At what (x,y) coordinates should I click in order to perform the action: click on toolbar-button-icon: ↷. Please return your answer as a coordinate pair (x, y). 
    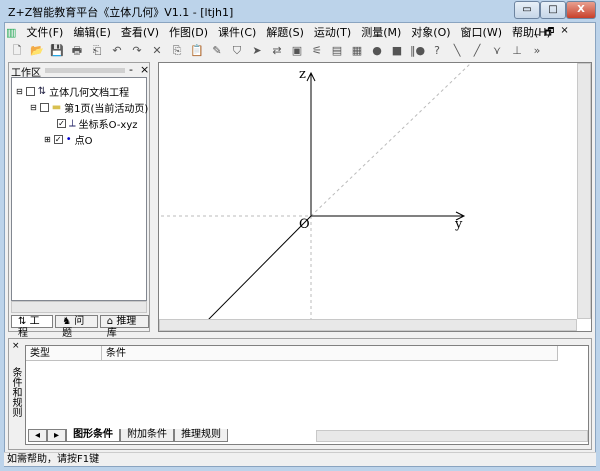
    Looking at the image, I should click on (137, 51).